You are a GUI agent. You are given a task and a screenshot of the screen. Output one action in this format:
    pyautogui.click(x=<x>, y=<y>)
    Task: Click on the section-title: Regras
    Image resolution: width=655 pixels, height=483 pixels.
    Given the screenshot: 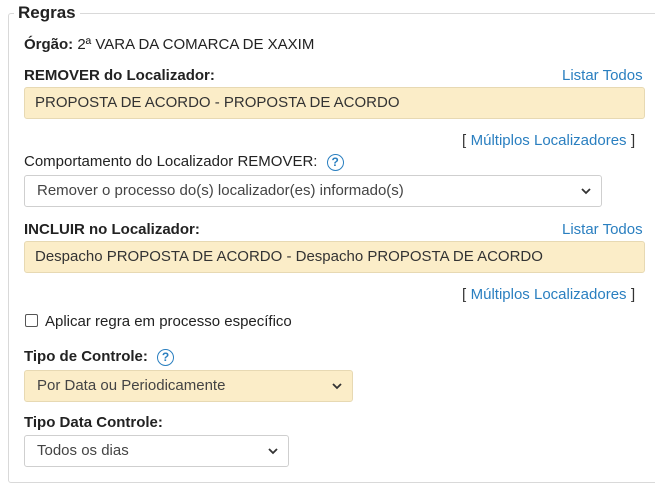 What is the action you would take?
    pyautogui.click(x=47, y=13)
    